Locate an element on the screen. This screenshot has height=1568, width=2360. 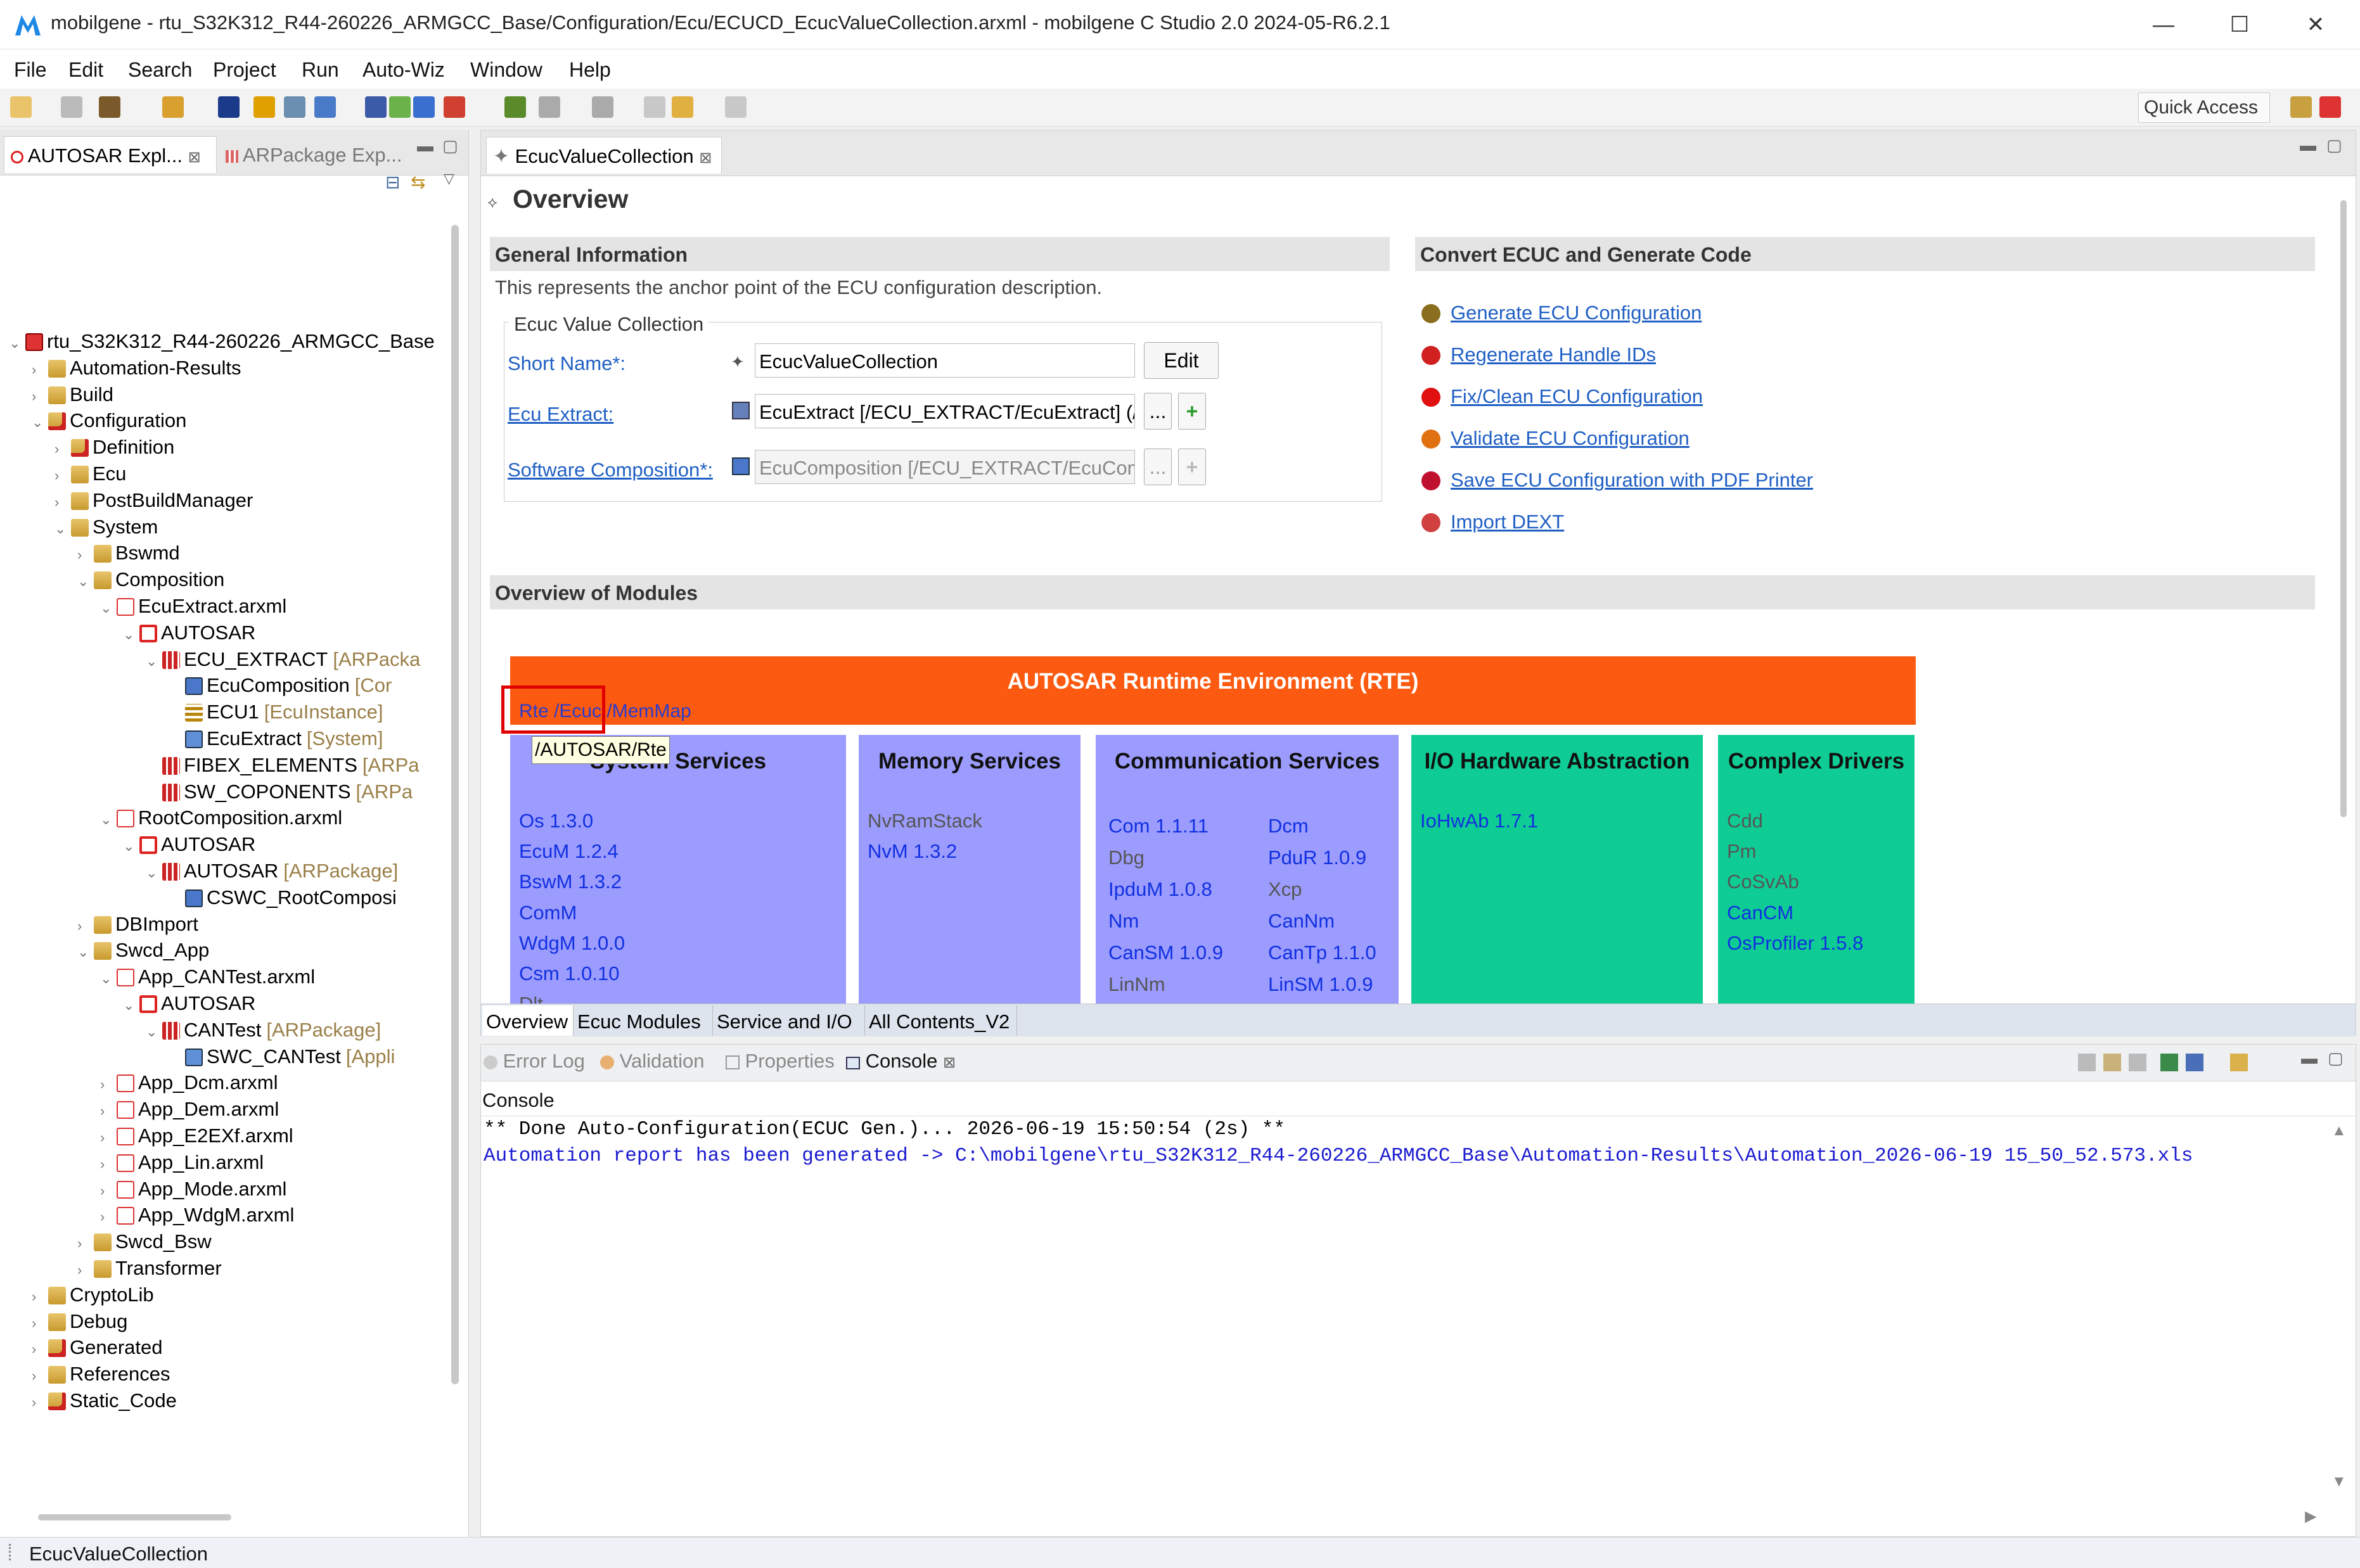
close-tab-icon: ⊠ is located at coordinates (949, 1062).